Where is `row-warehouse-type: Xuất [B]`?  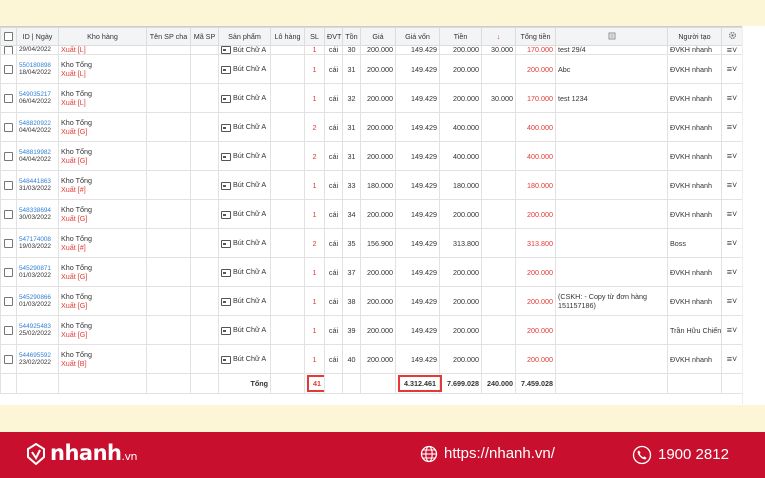 row-warehouse-type: Xuất [B] is located at coordinates (102, 363).